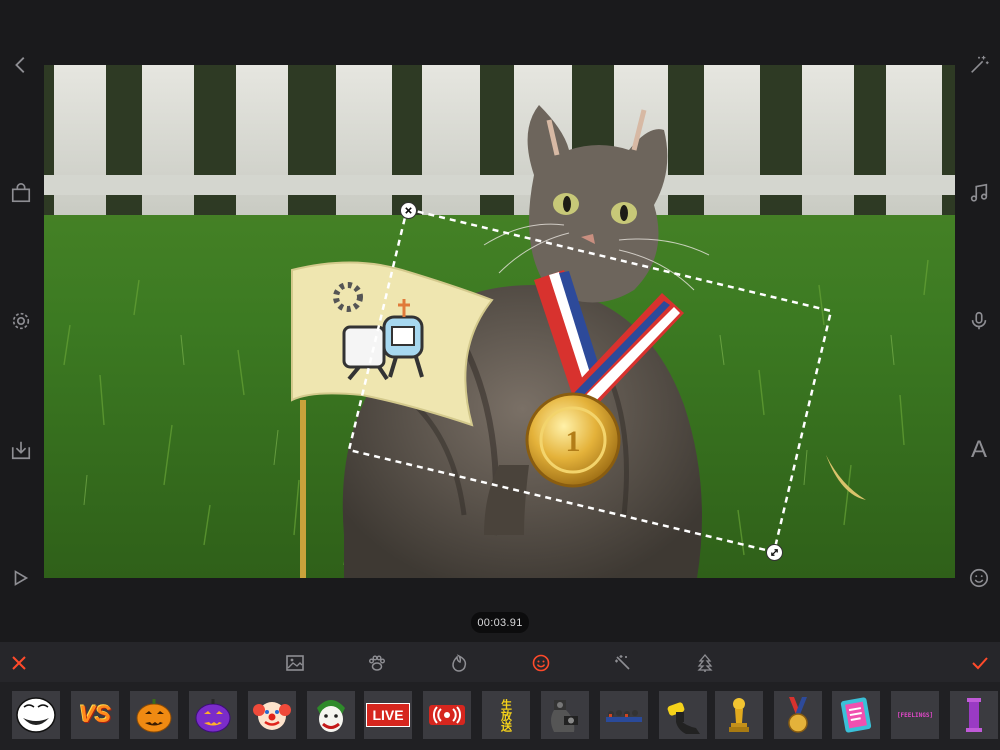 The width and height of the screenshot is (1000, 750). What do you see at coordinates (272, 715) in the screenshot?
I see `sticker-clown` at bounding box center [272, 715].